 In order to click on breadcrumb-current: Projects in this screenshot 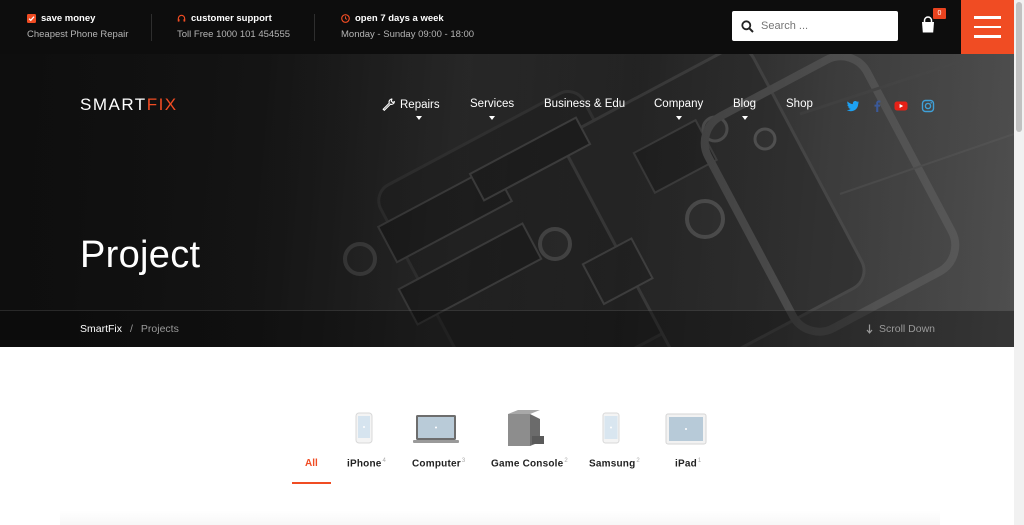, I will do `click(159, 329)`.